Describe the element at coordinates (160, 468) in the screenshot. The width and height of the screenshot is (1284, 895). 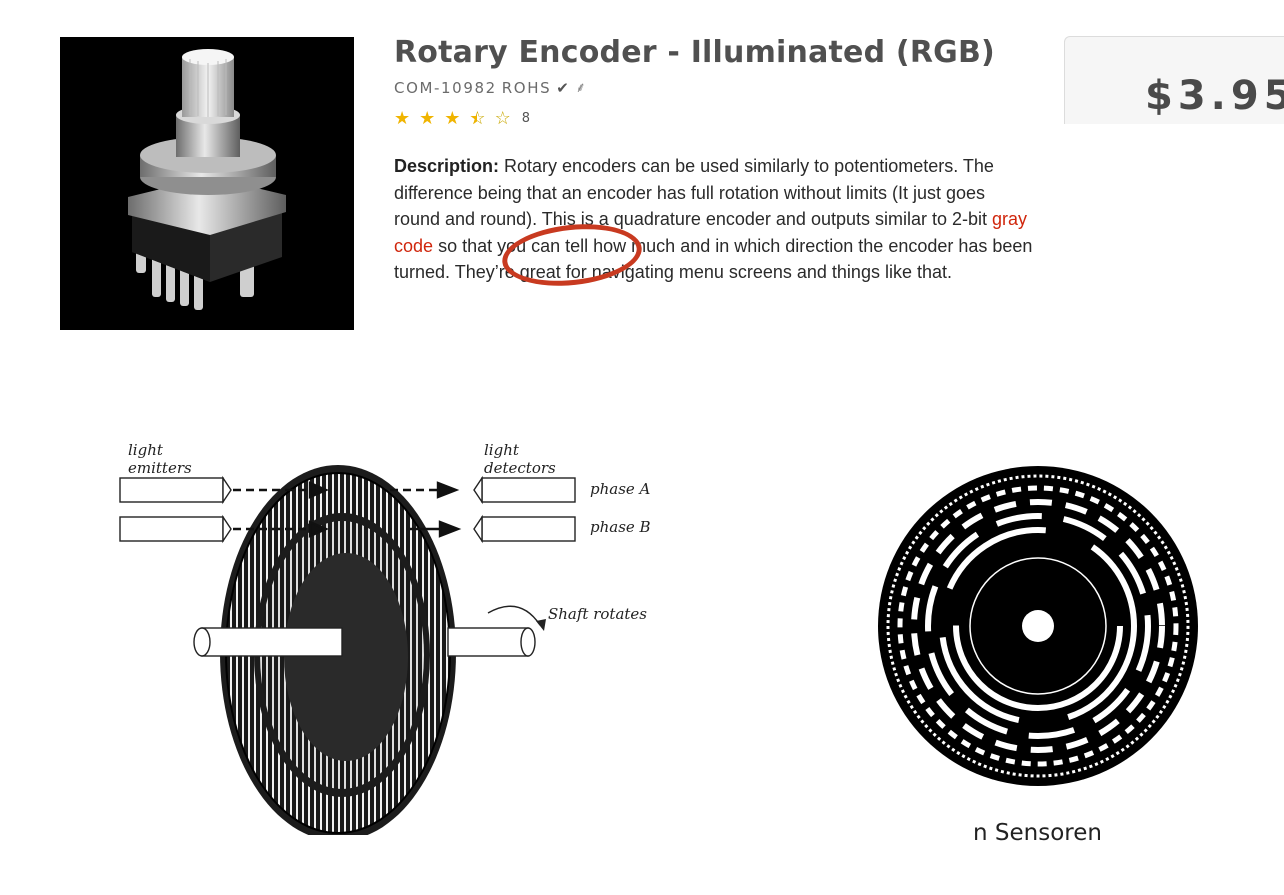
I see `label-emitters-2: emitters` at that location.